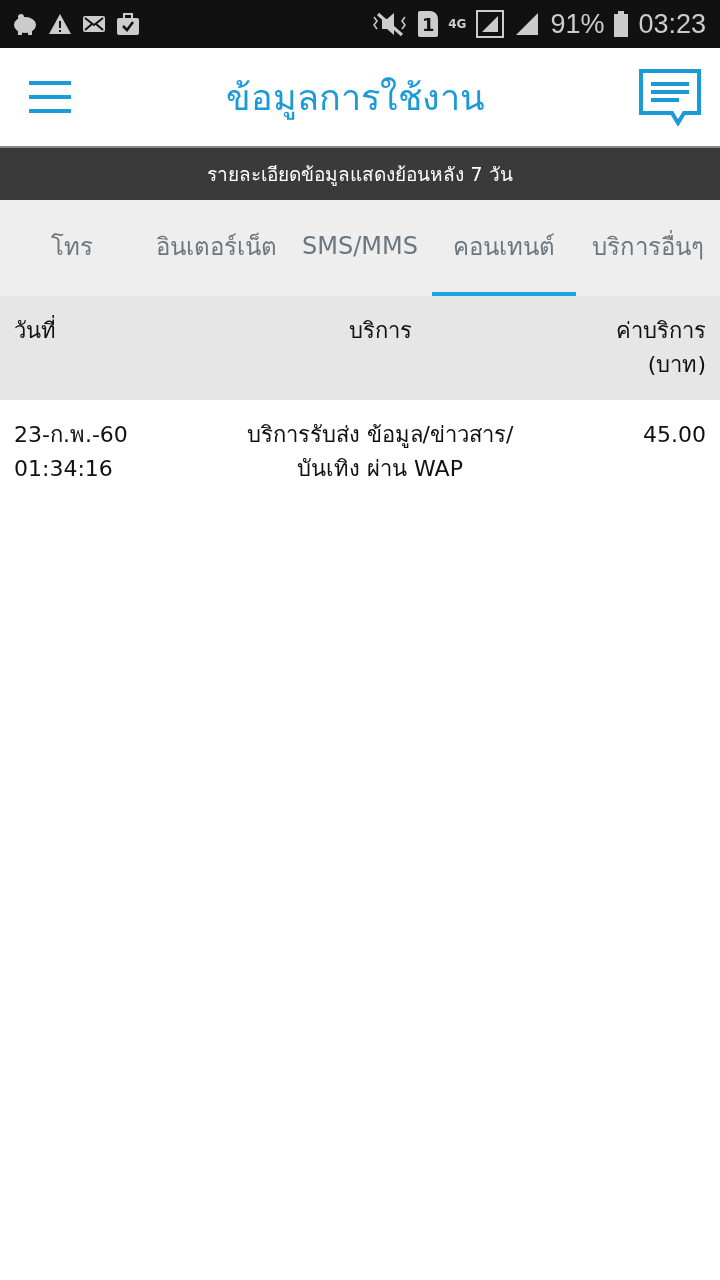 This screenshot has width=720, height=1280. Describe the element at coordinates (360, 248) in the screenshot. I see `tab: SMS/MMS` at that location.